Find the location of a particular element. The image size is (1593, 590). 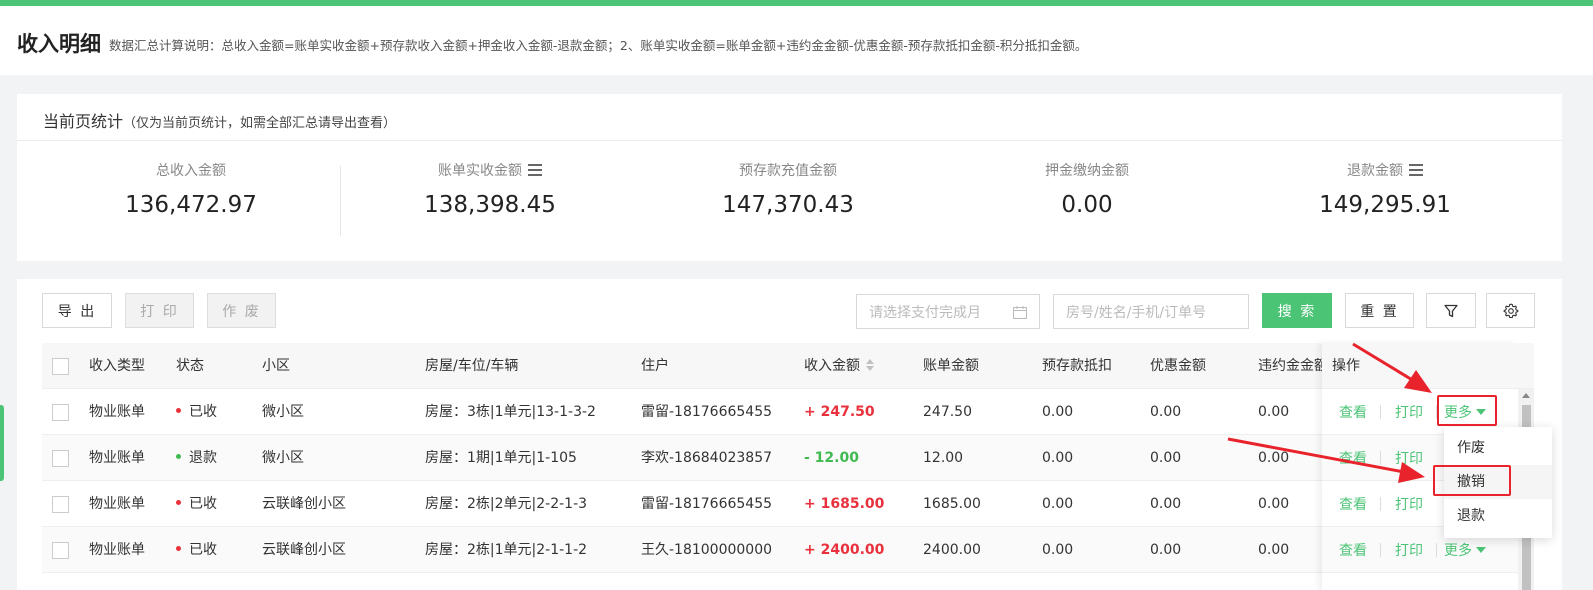

stat-label: 押金缴纳金额 is located at coordinates (1087, 170).